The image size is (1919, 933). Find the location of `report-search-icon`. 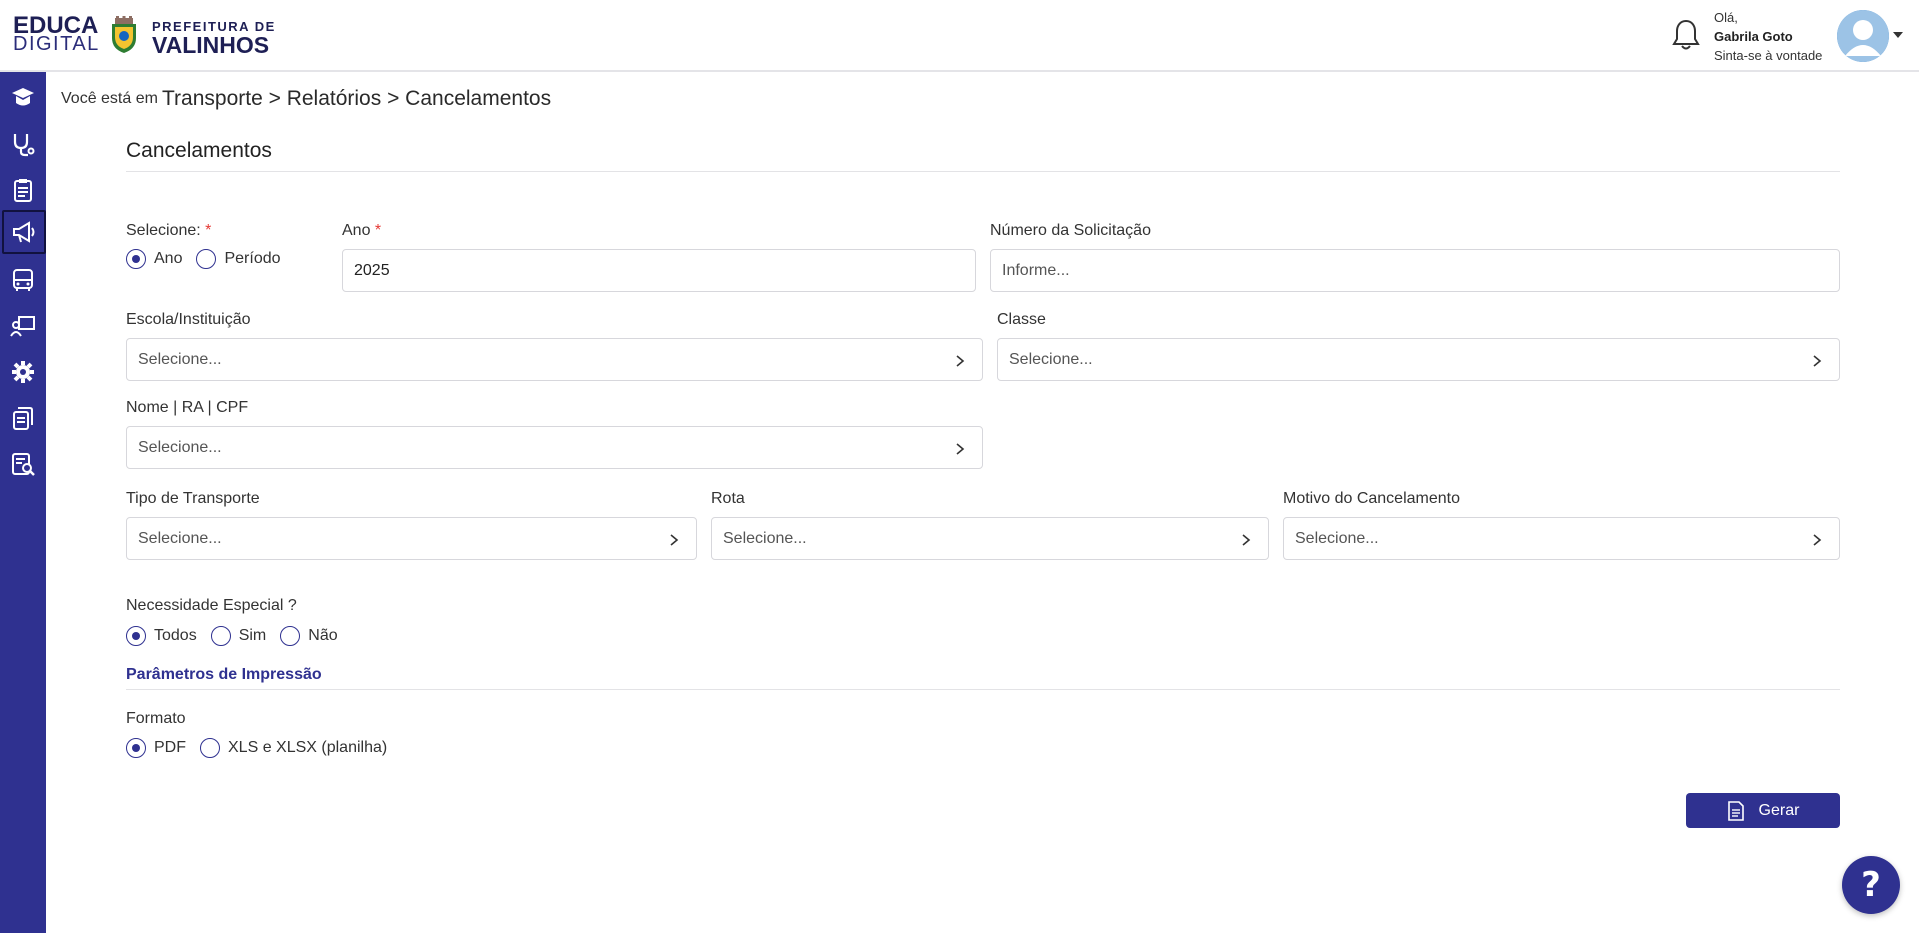

report-search-icon is located at coordinates (23, 464).